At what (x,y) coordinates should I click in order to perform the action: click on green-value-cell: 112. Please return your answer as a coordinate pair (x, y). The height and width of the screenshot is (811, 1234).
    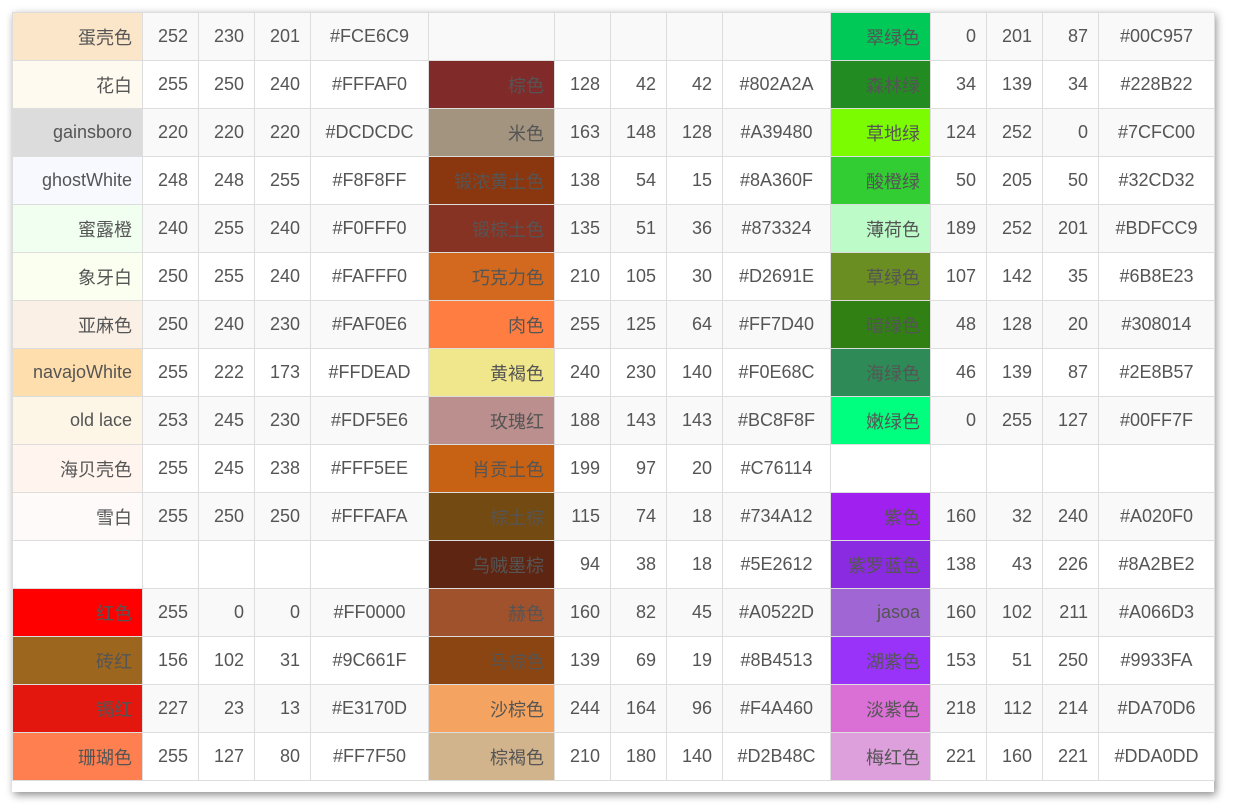
    Looking at the image, I should click on (1014, 708).